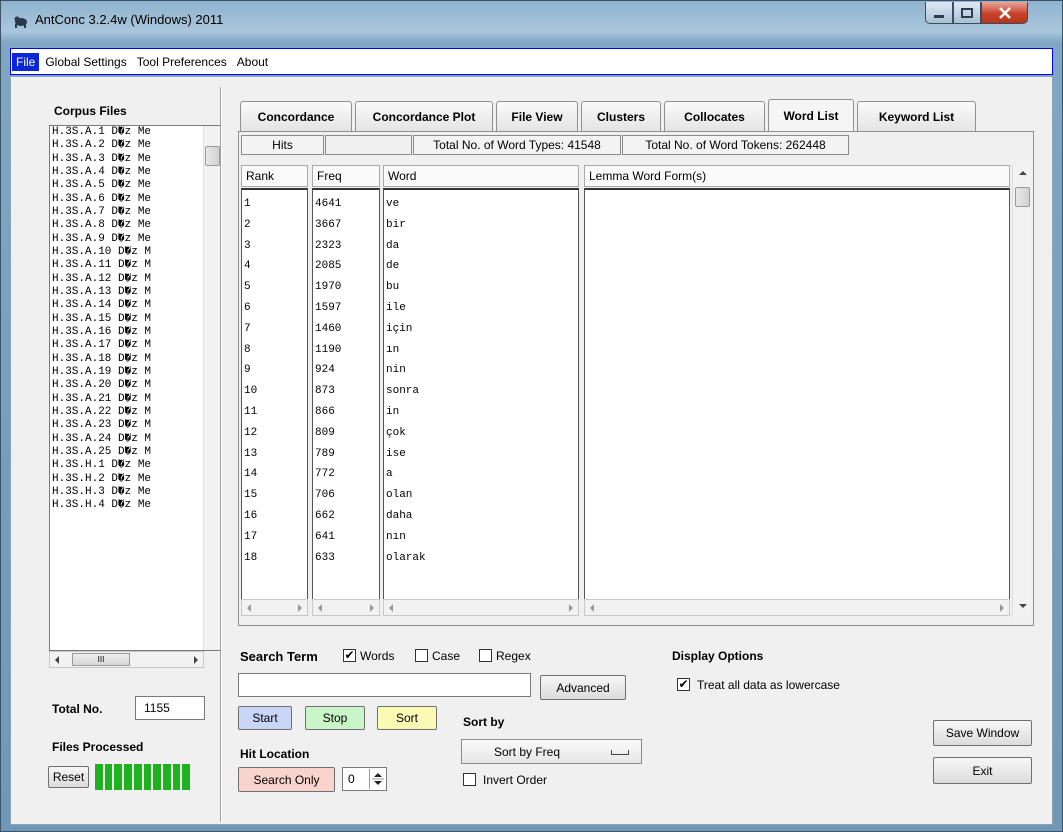  I want to click on tab-concordance-plot: Concordance Plot, so click(424, 116).